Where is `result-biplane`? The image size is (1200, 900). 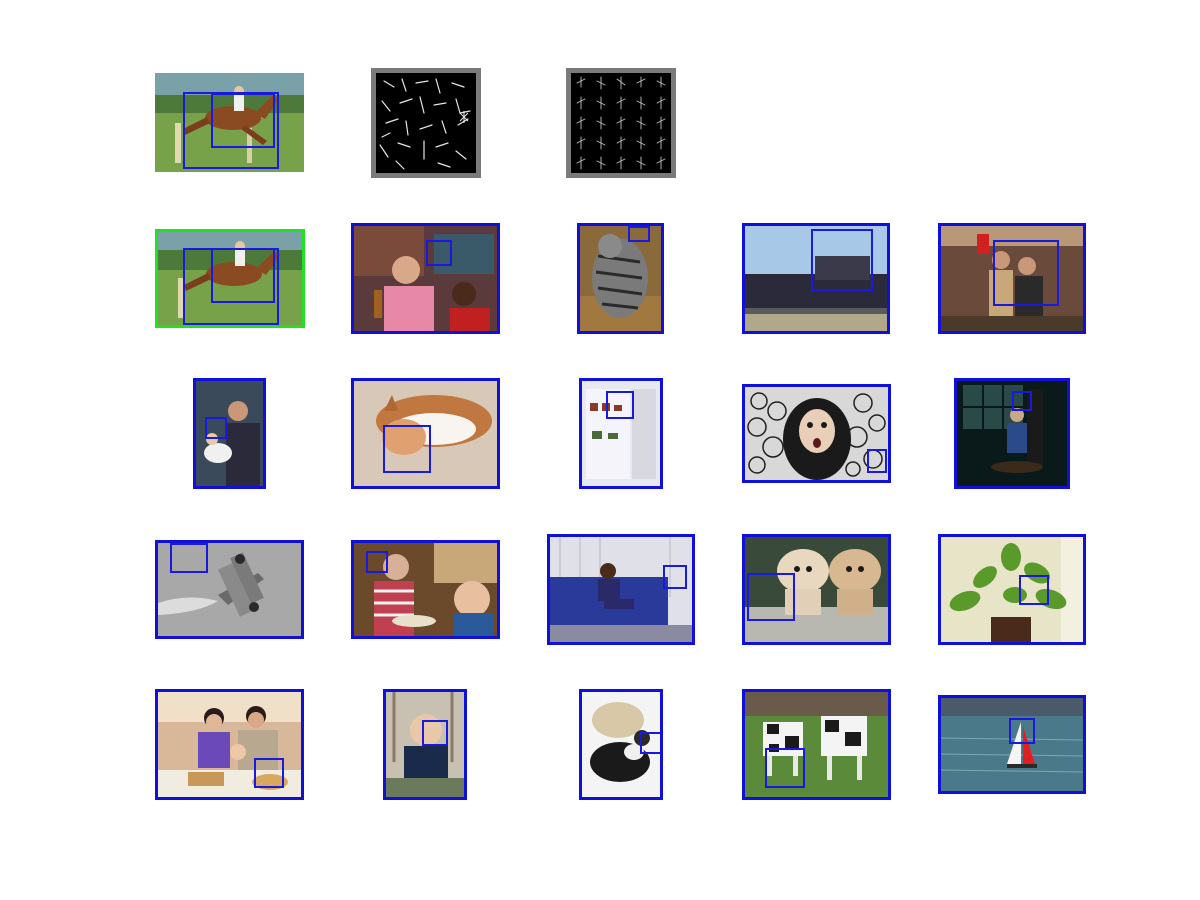
result-biplane is located at coordinates (229, 589).